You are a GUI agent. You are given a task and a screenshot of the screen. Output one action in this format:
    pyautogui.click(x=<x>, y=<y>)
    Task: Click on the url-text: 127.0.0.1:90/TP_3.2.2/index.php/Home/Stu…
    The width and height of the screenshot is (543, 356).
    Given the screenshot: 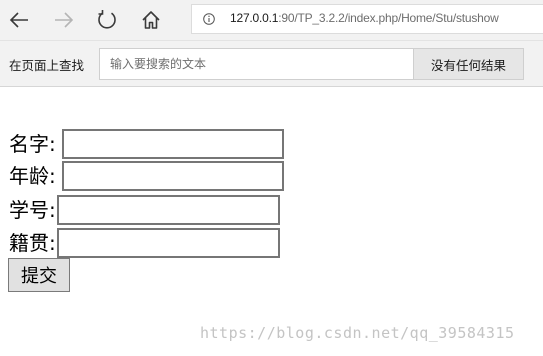 What is the action you would take?
    pyautogui.click(x=364, y=18)
    